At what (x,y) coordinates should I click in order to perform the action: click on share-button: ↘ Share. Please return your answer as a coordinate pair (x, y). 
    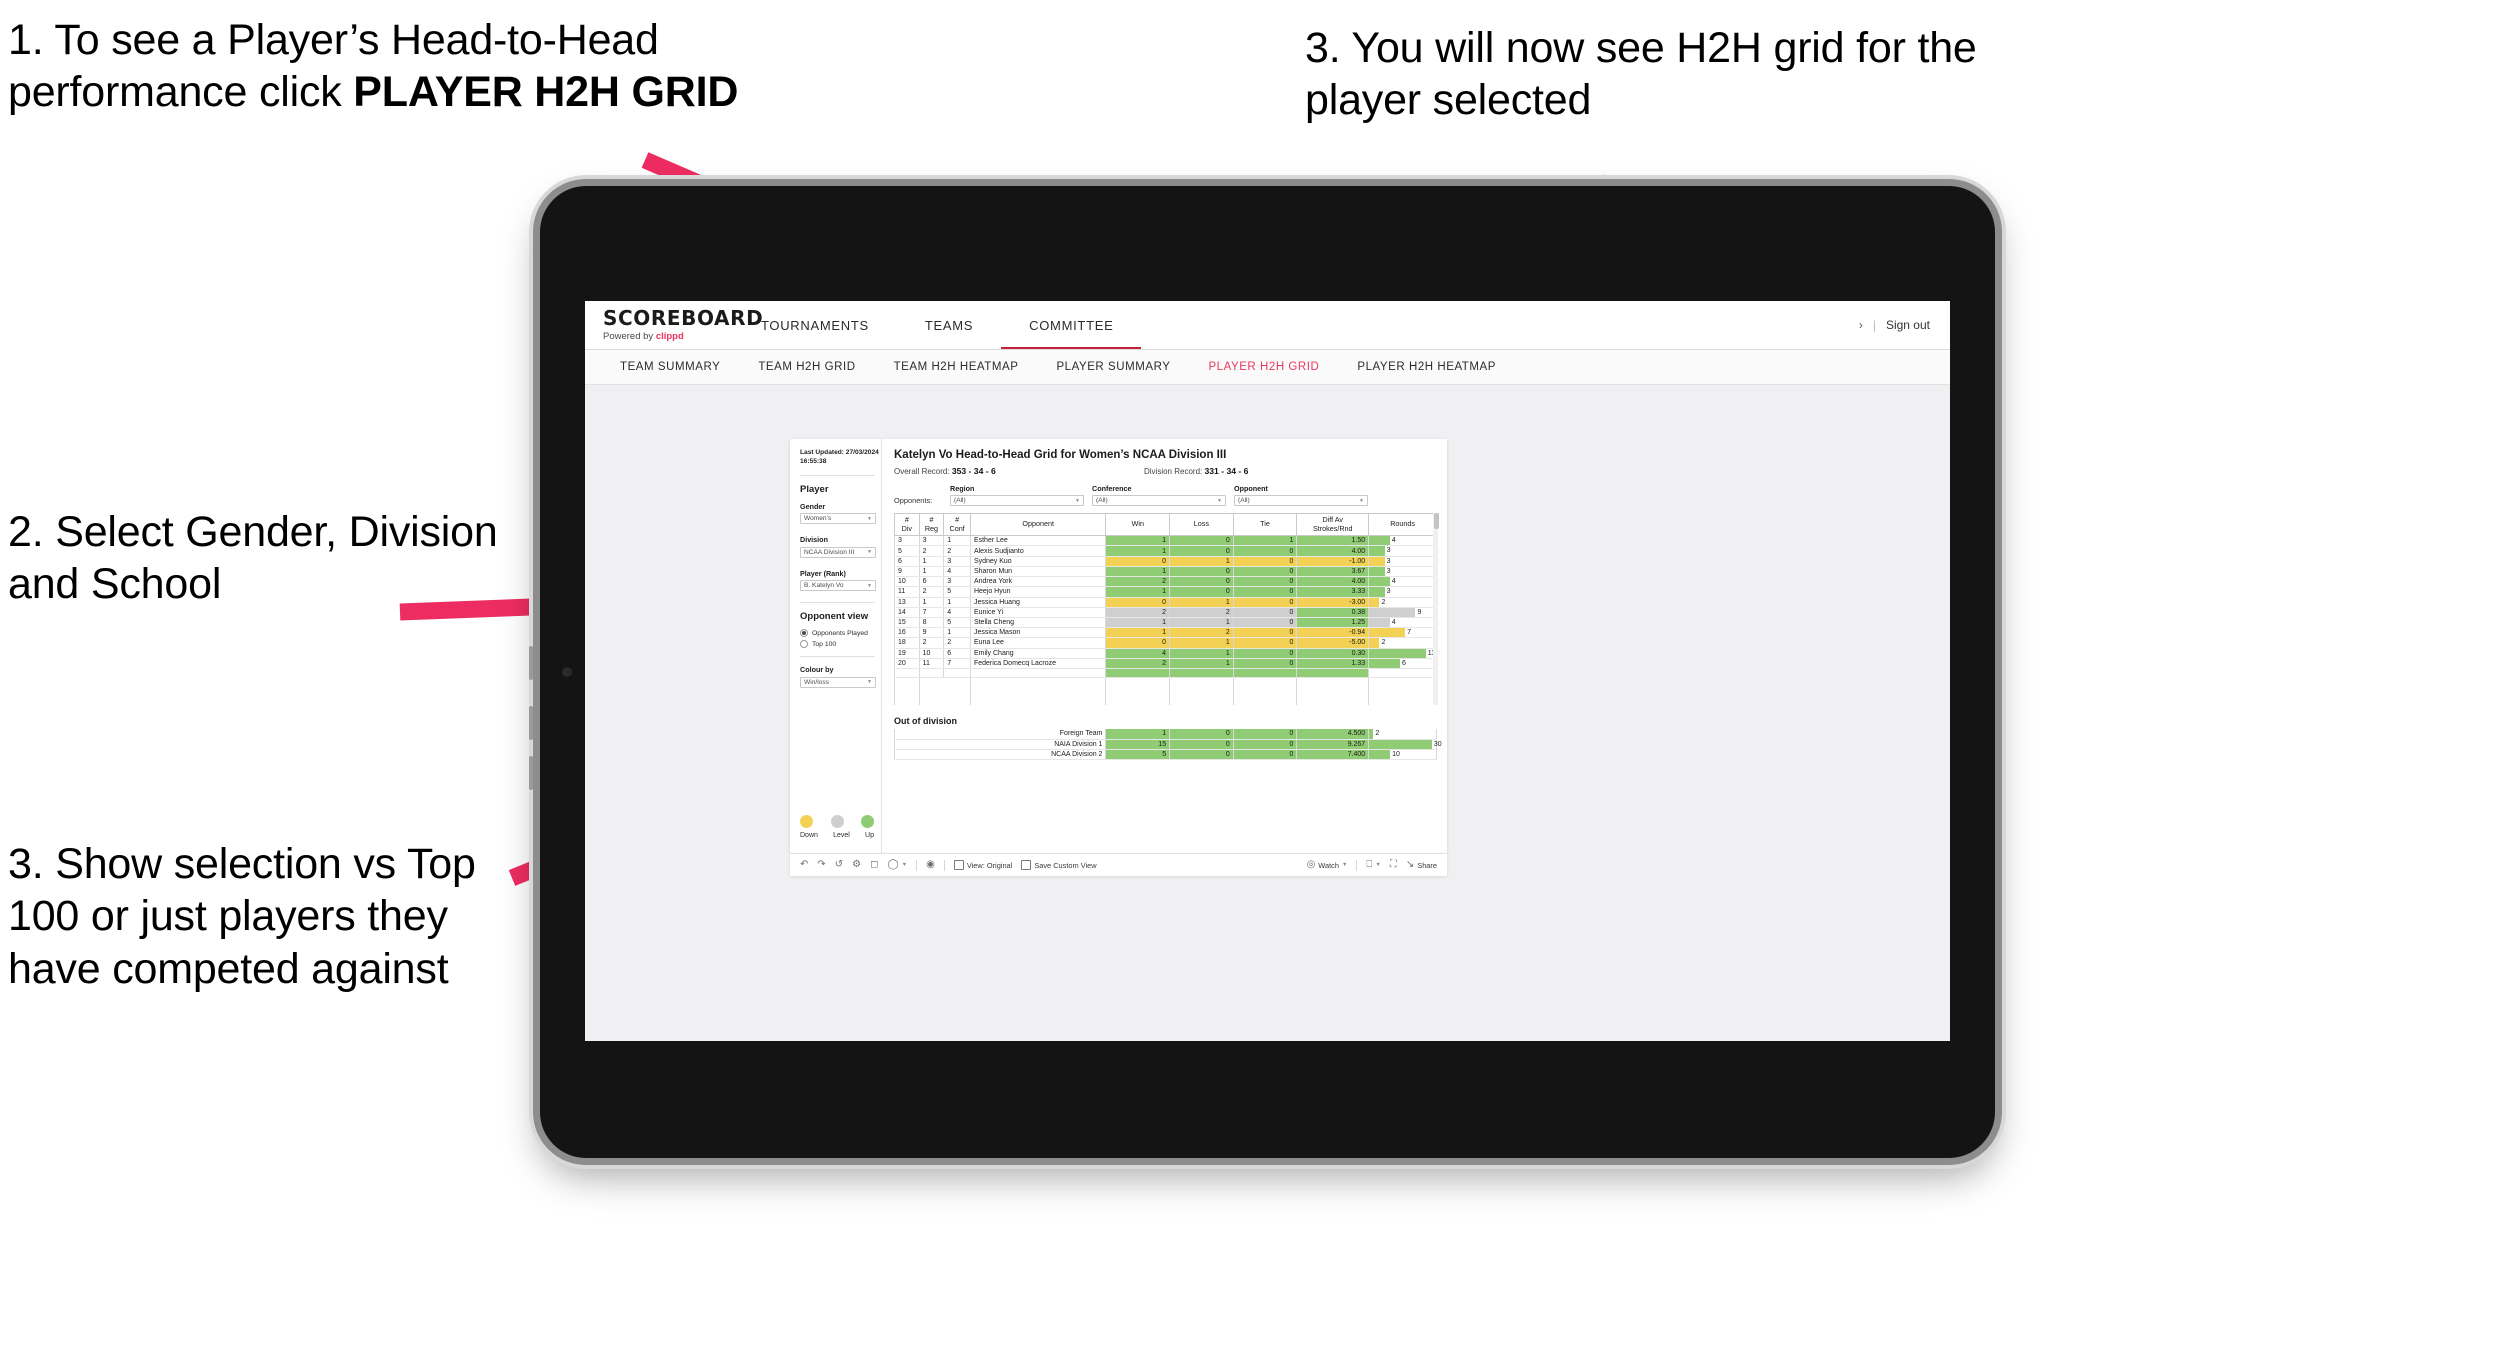
    Looking at the image, I should click on (1421, 865).